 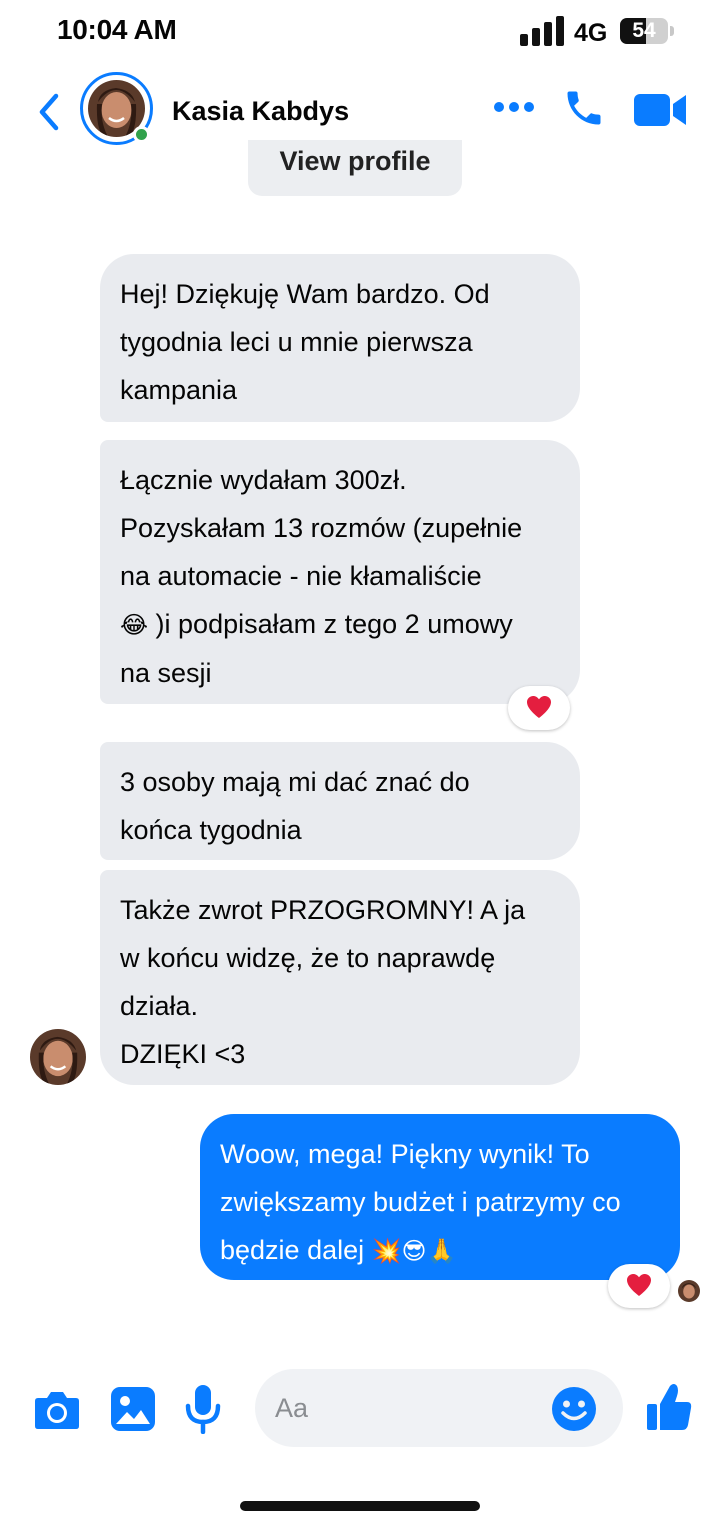 What do you see at coordinates (203, 1409) in the screenshot?
I see `microphone-icon` at bounding box center [203, 1409].